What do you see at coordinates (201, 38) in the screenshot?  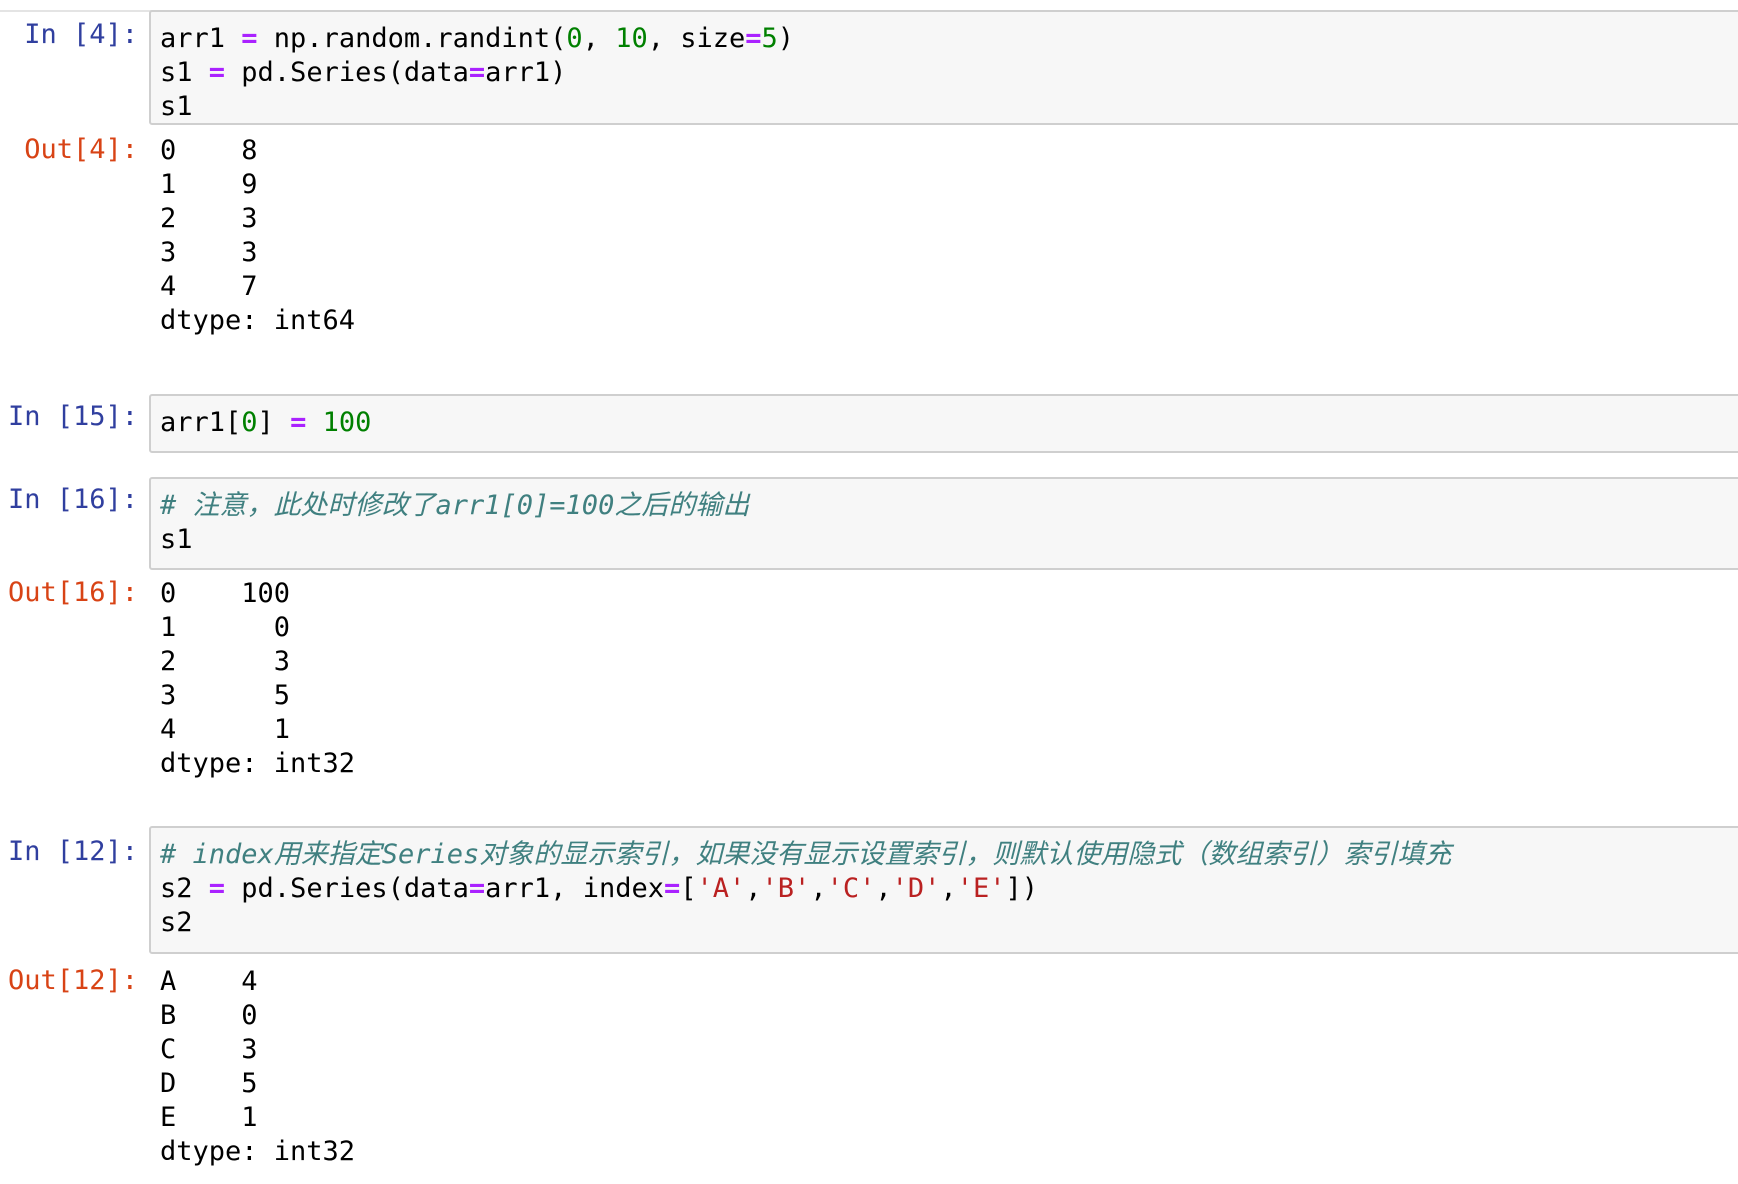 I see `code-token: arr1` at bounding box center [201, 38].